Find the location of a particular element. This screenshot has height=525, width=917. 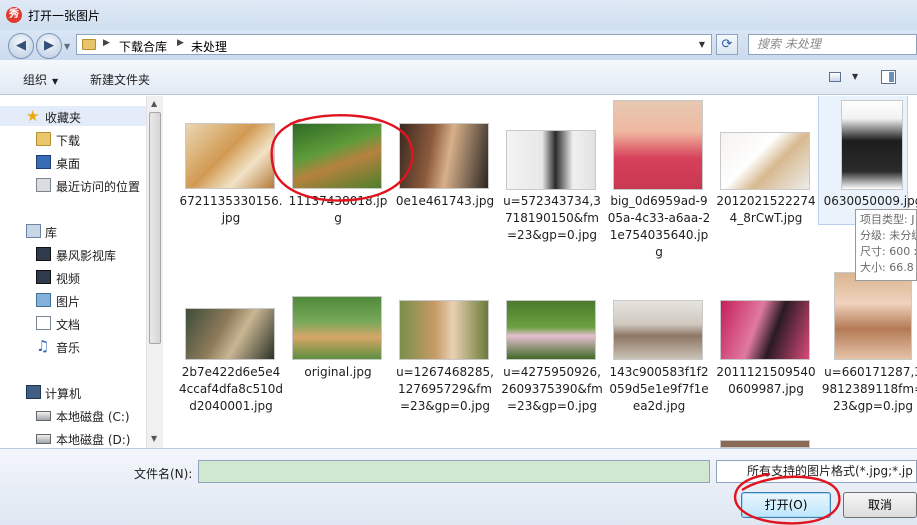

address-dropdown-icon: ▼ is located at coordinates (702, 44).